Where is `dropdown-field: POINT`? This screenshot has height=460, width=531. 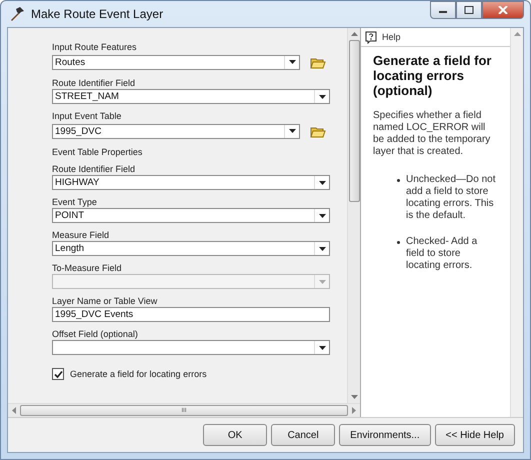 dropdown-field: POINT is located at coordinates (191, 215).